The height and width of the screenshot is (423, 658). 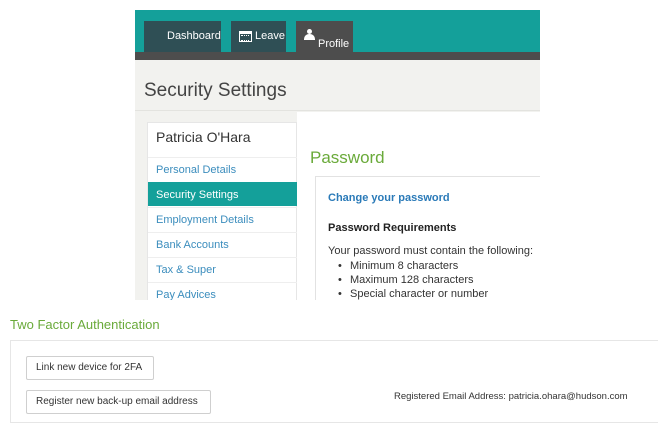 I want to click on sidebar-item-tax-super: Tax & Super, so click(x=223, y=269).